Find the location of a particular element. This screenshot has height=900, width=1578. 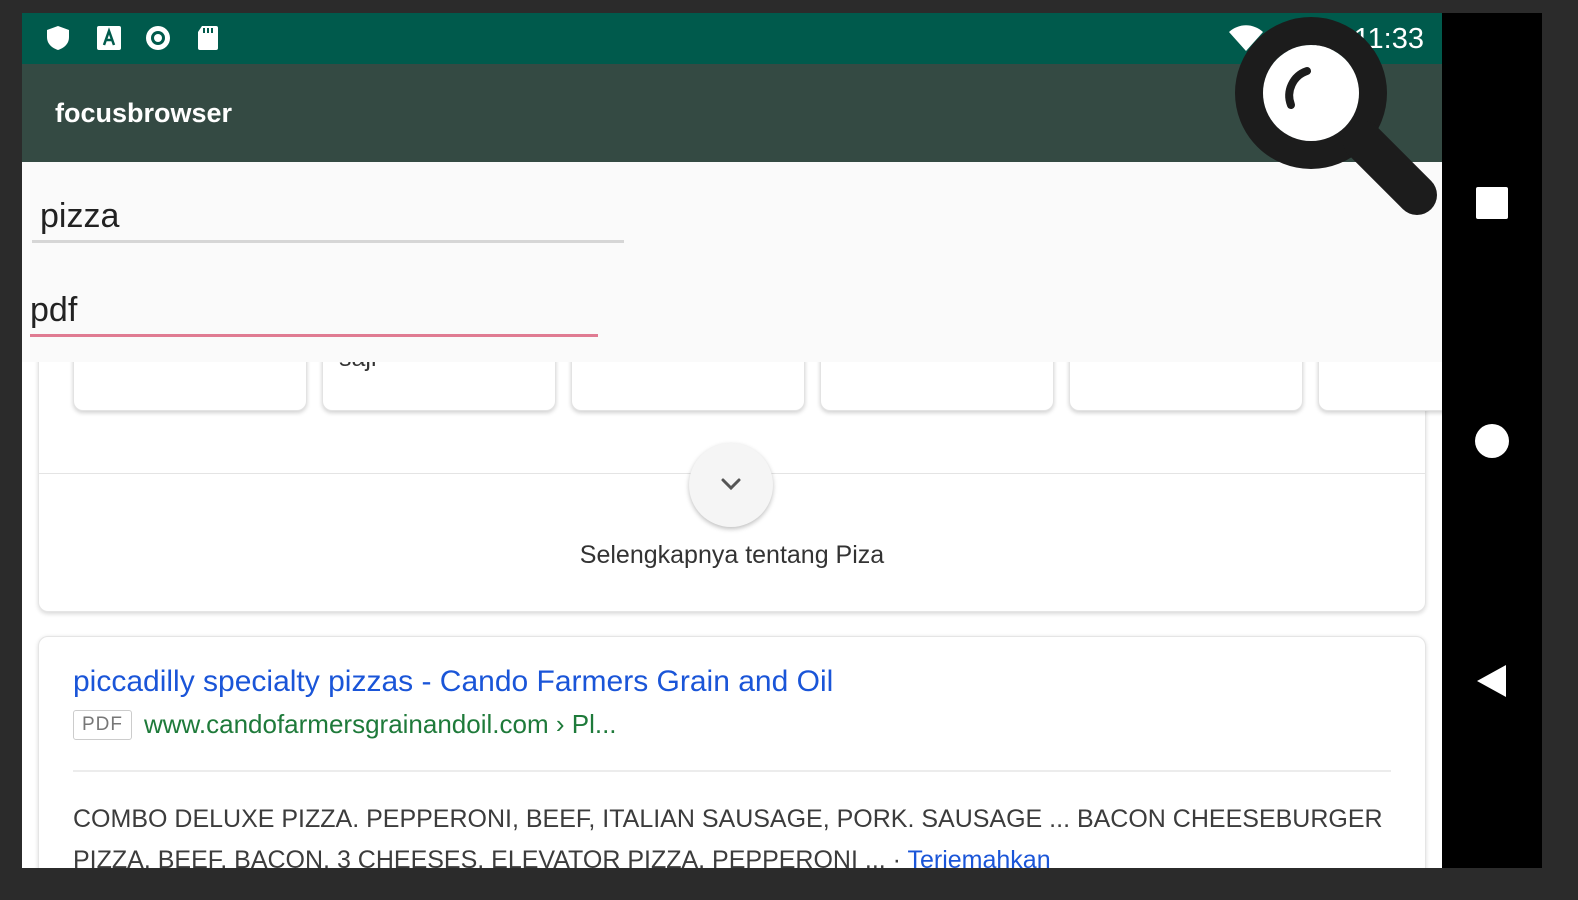

navigation-bar is located at coordinates (1492, 440).